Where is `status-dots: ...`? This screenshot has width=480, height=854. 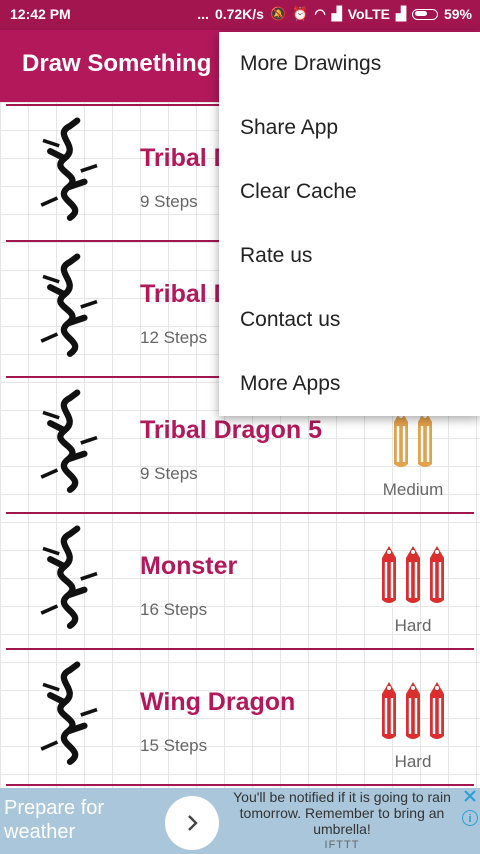 status-dots: ... is located at coordinates (203, 14).